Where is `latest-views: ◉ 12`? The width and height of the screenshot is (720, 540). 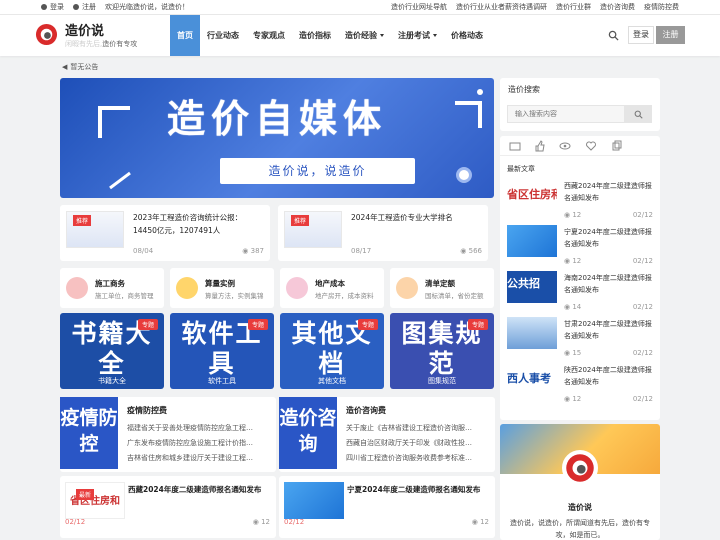 latest-views: ◉ 12 is located at coordinates (572, 399).